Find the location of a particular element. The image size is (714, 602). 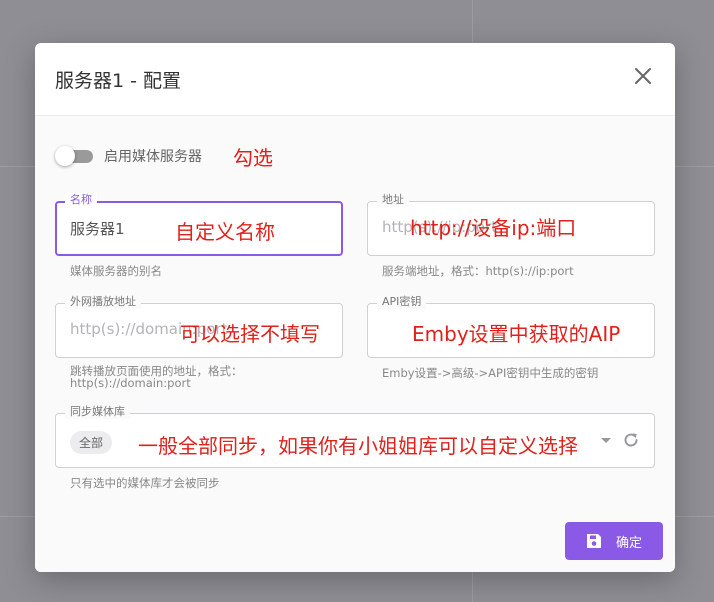

annotation-sync: 一般全部同步，如果你有小姐姐库可以自定义选择 is located at coordinates (358, 446).